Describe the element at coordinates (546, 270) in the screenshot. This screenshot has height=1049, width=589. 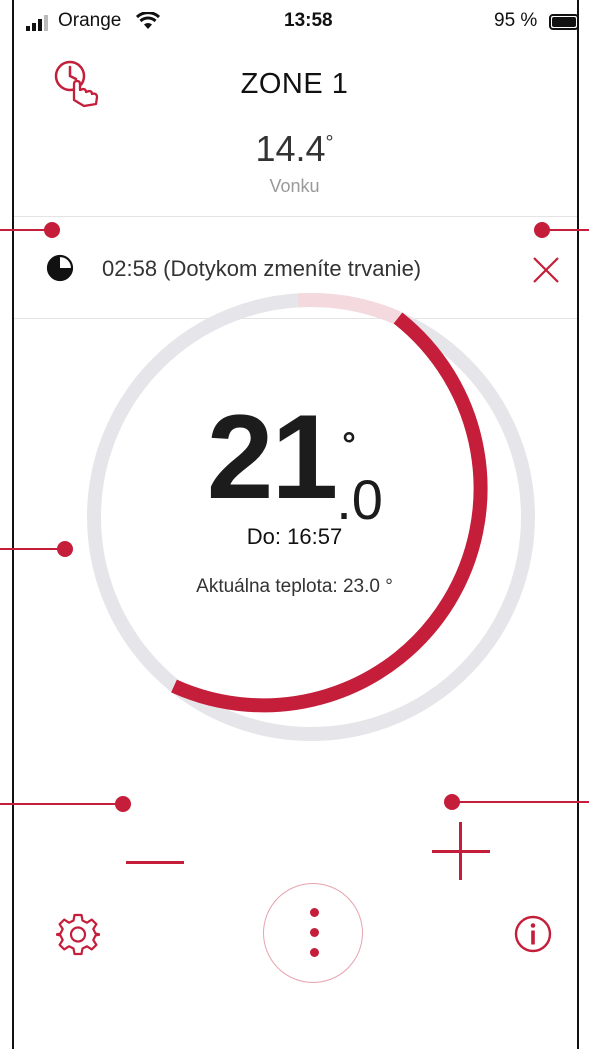
I see `close-icon` at that location.